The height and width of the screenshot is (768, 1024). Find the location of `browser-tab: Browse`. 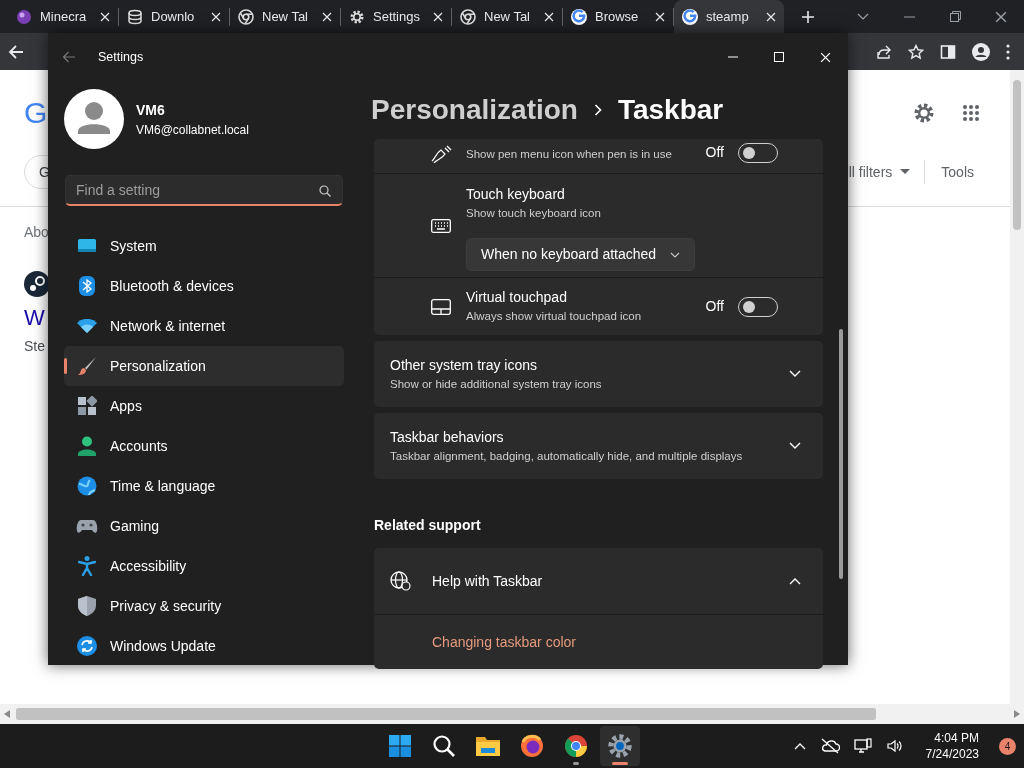

browser-tab: Browse is located at coordinates (618, 16).